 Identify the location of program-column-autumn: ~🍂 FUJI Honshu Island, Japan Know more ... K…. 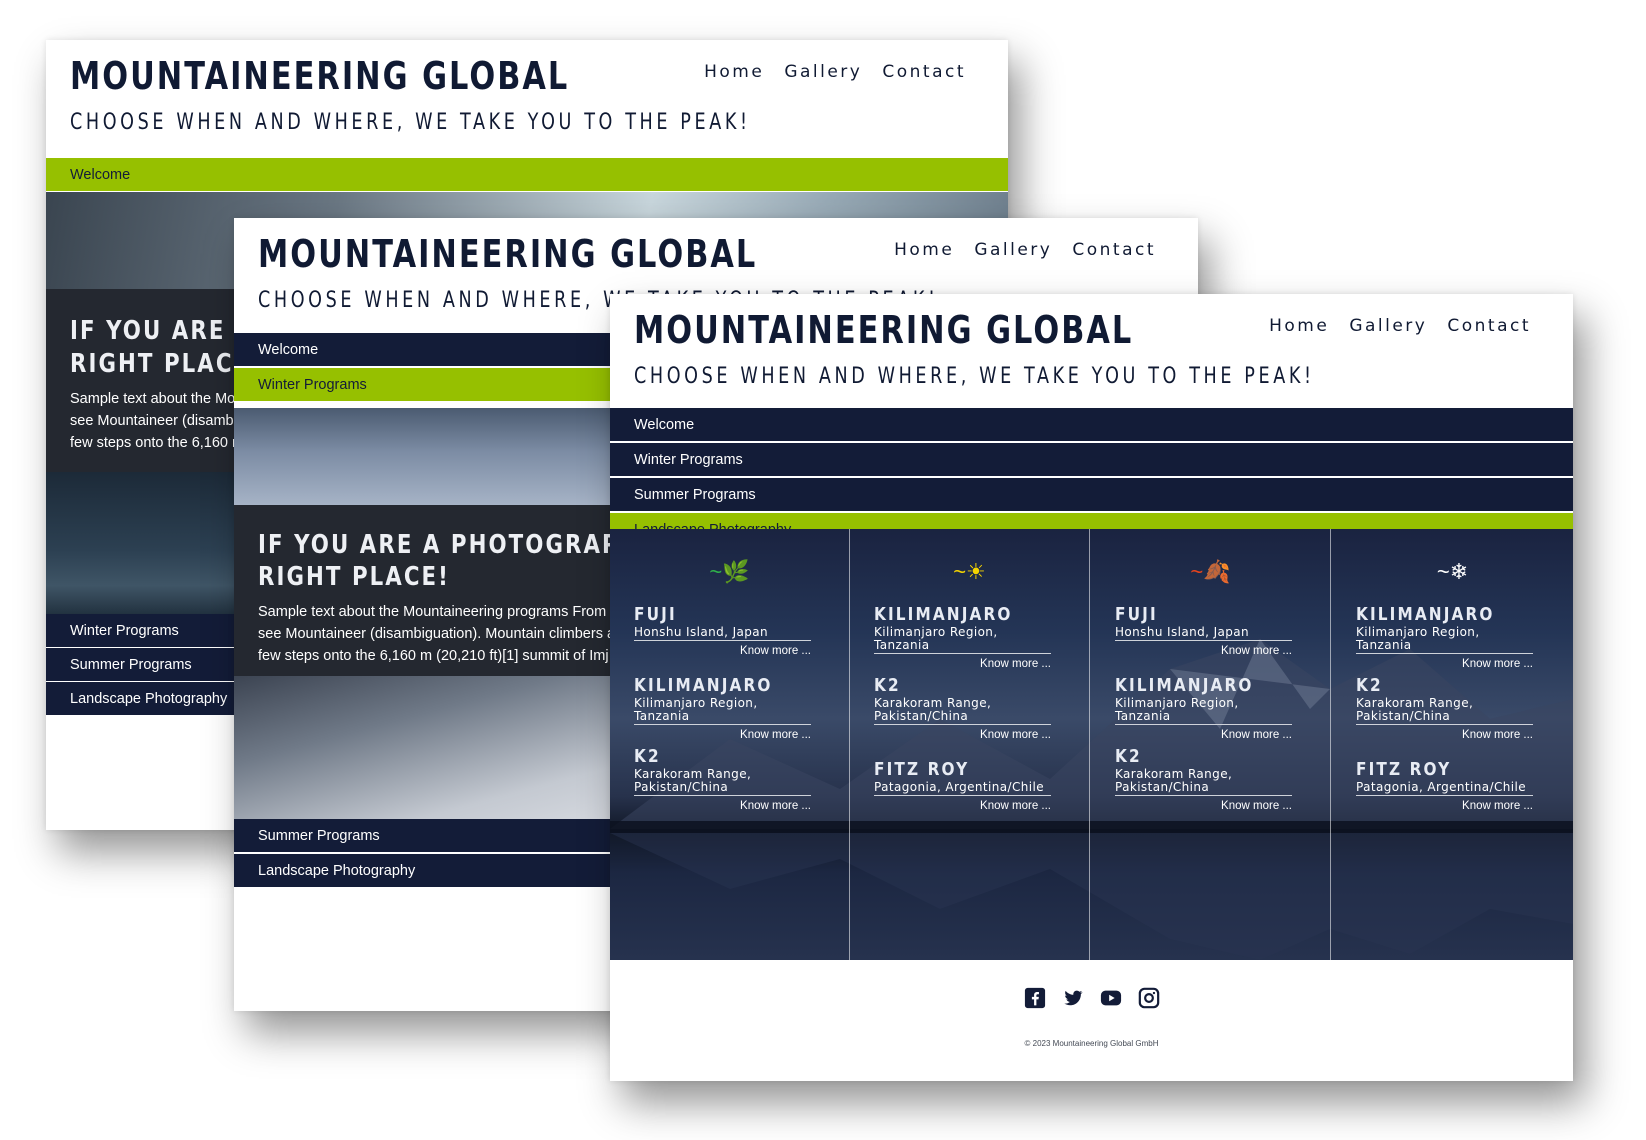
(1211, 744).